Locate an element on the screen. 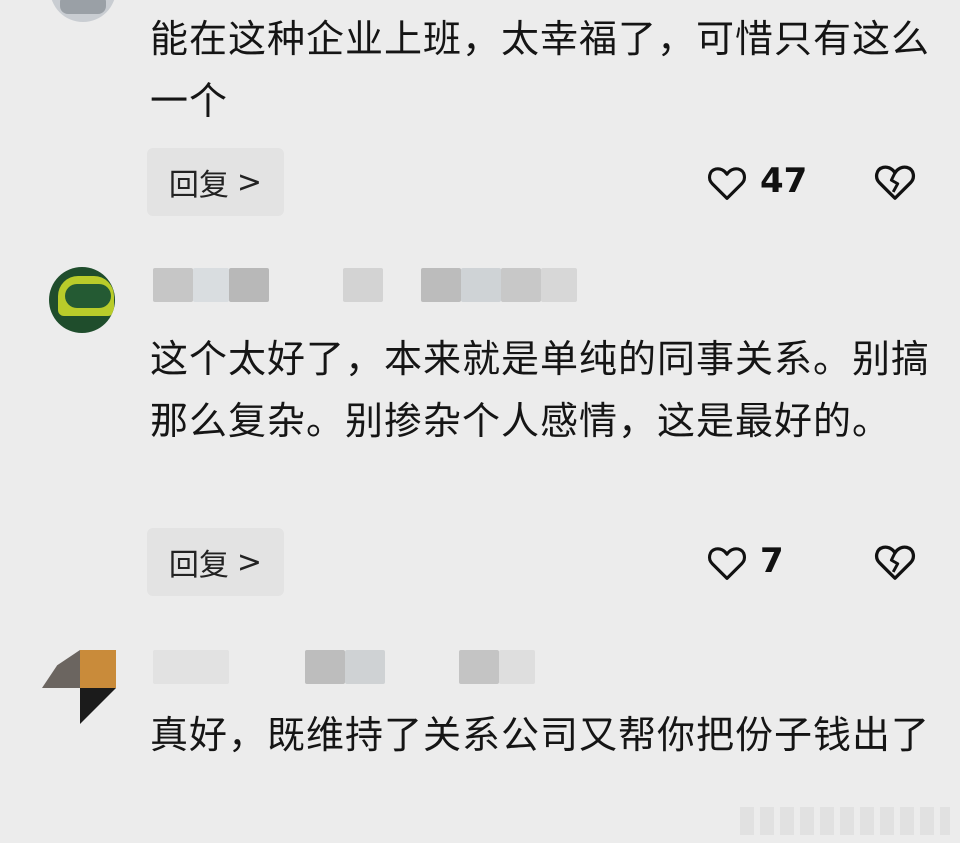 Image resolution: width=960 pixels, height=843 pixels. comment-text: 真好，既维持了关系公司又帮你把份子钱出了 is located at coordinates (540, 735).